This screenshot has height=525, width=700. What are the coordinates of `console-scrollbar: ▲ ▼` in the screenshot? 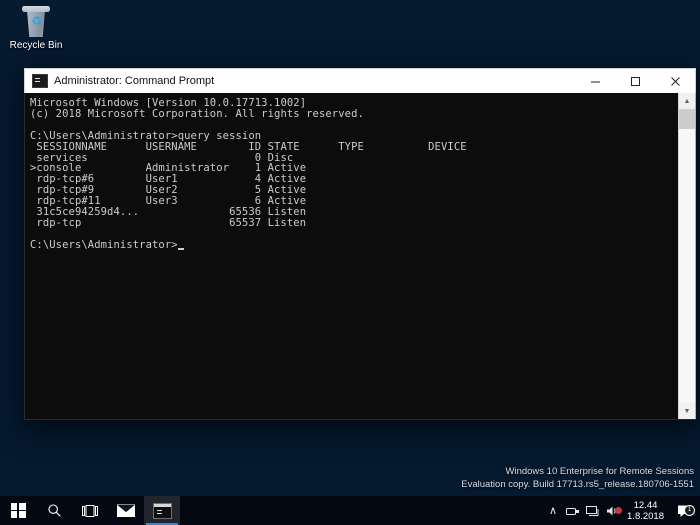 It's located at (687, 256).